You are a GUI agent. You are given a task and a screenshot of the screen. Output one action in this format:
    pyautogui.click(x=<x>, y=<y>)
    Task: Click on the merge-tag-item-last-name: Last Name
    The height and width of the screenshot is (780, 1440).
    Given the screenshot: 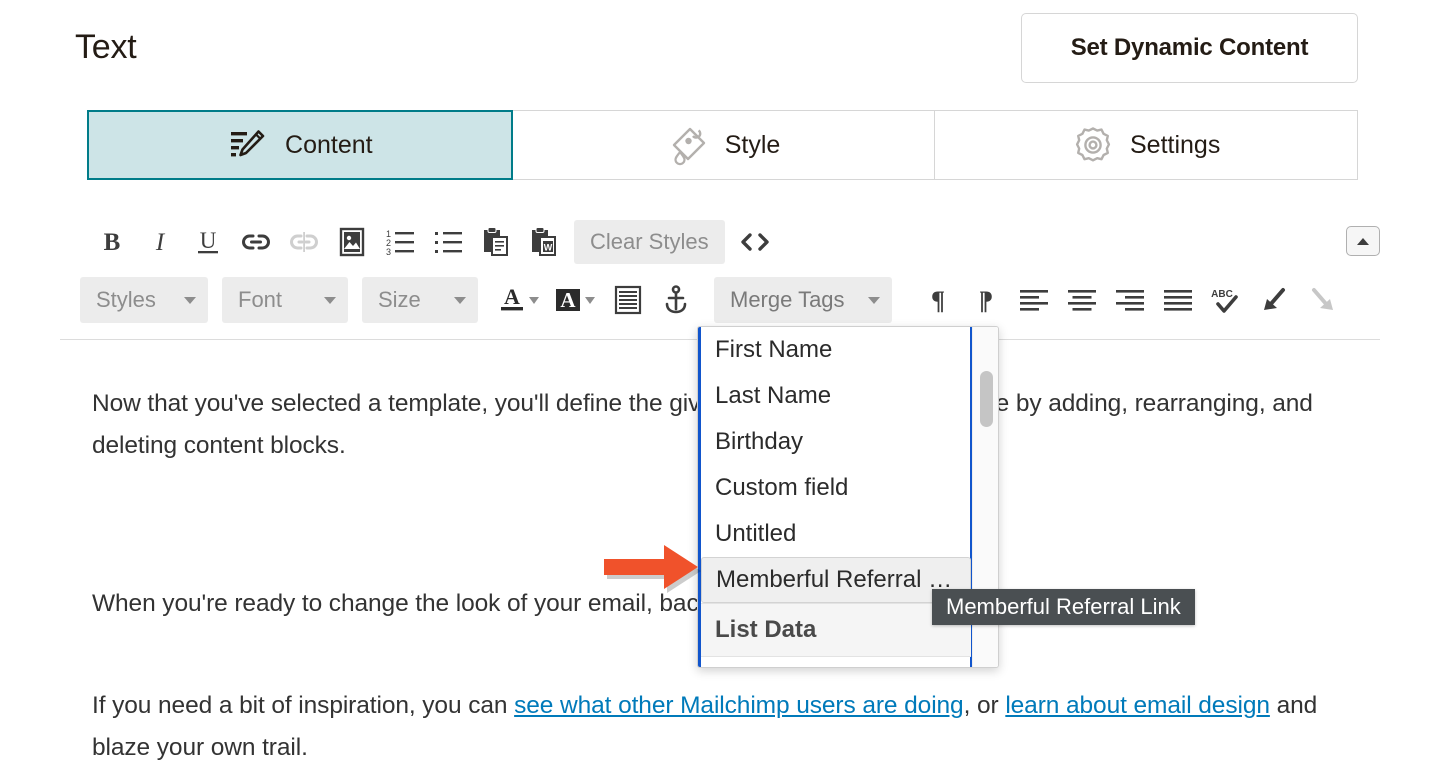 What is the action you would take?
    pyautogui.click(x=836, y=396)
    